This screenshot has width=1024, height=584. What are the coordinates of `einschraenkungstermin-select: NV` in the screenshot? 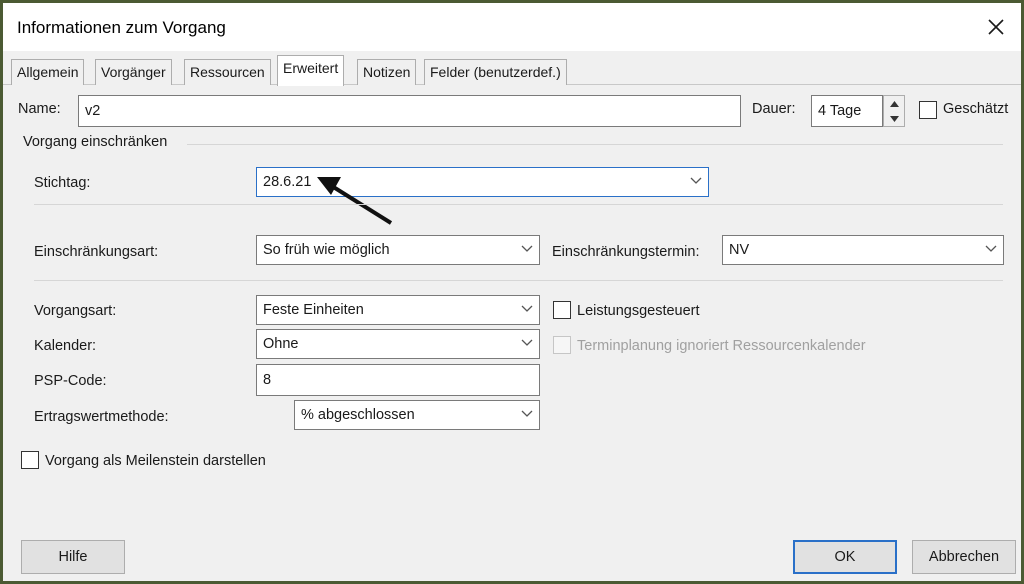 It's located at (863, 250).